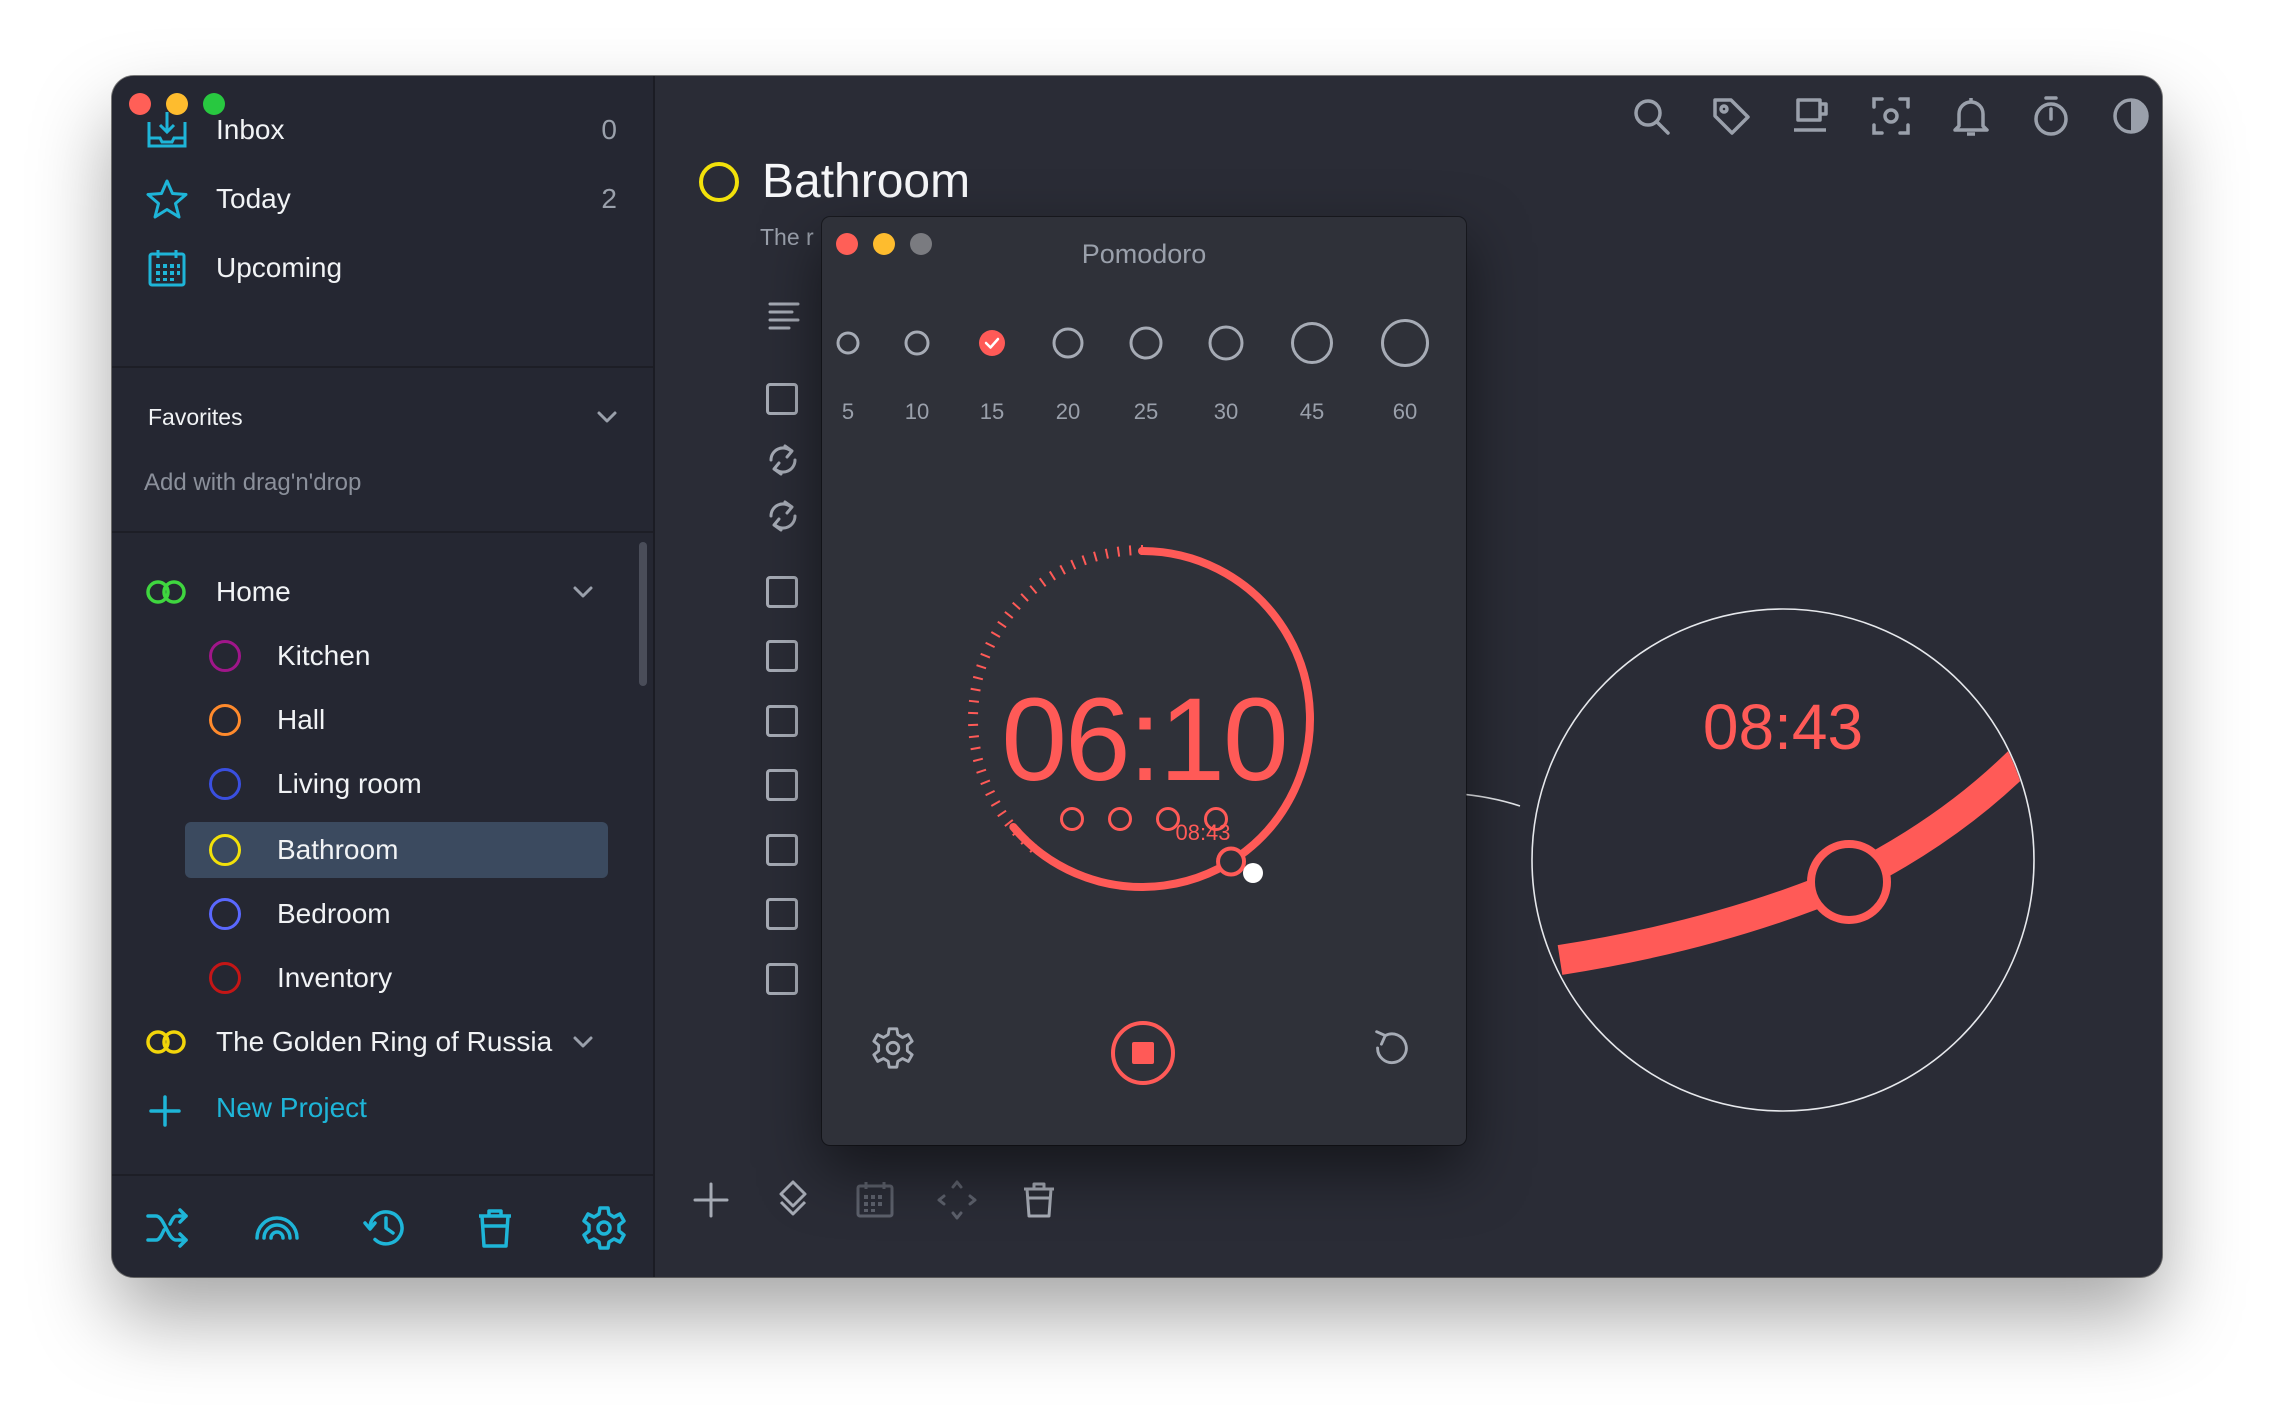 This screenshot has width=2272, height=1424. What do you see at coordinates (1231, 861) in the screenshot?
I see `progress-handle` at bounding box center [1231, 861].